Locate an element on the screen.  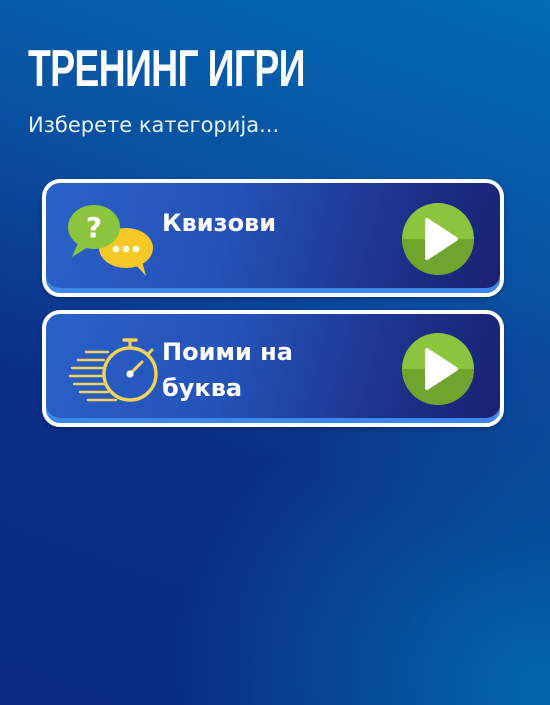
category-label: Поими на буква is located at coordinates (227, 370).